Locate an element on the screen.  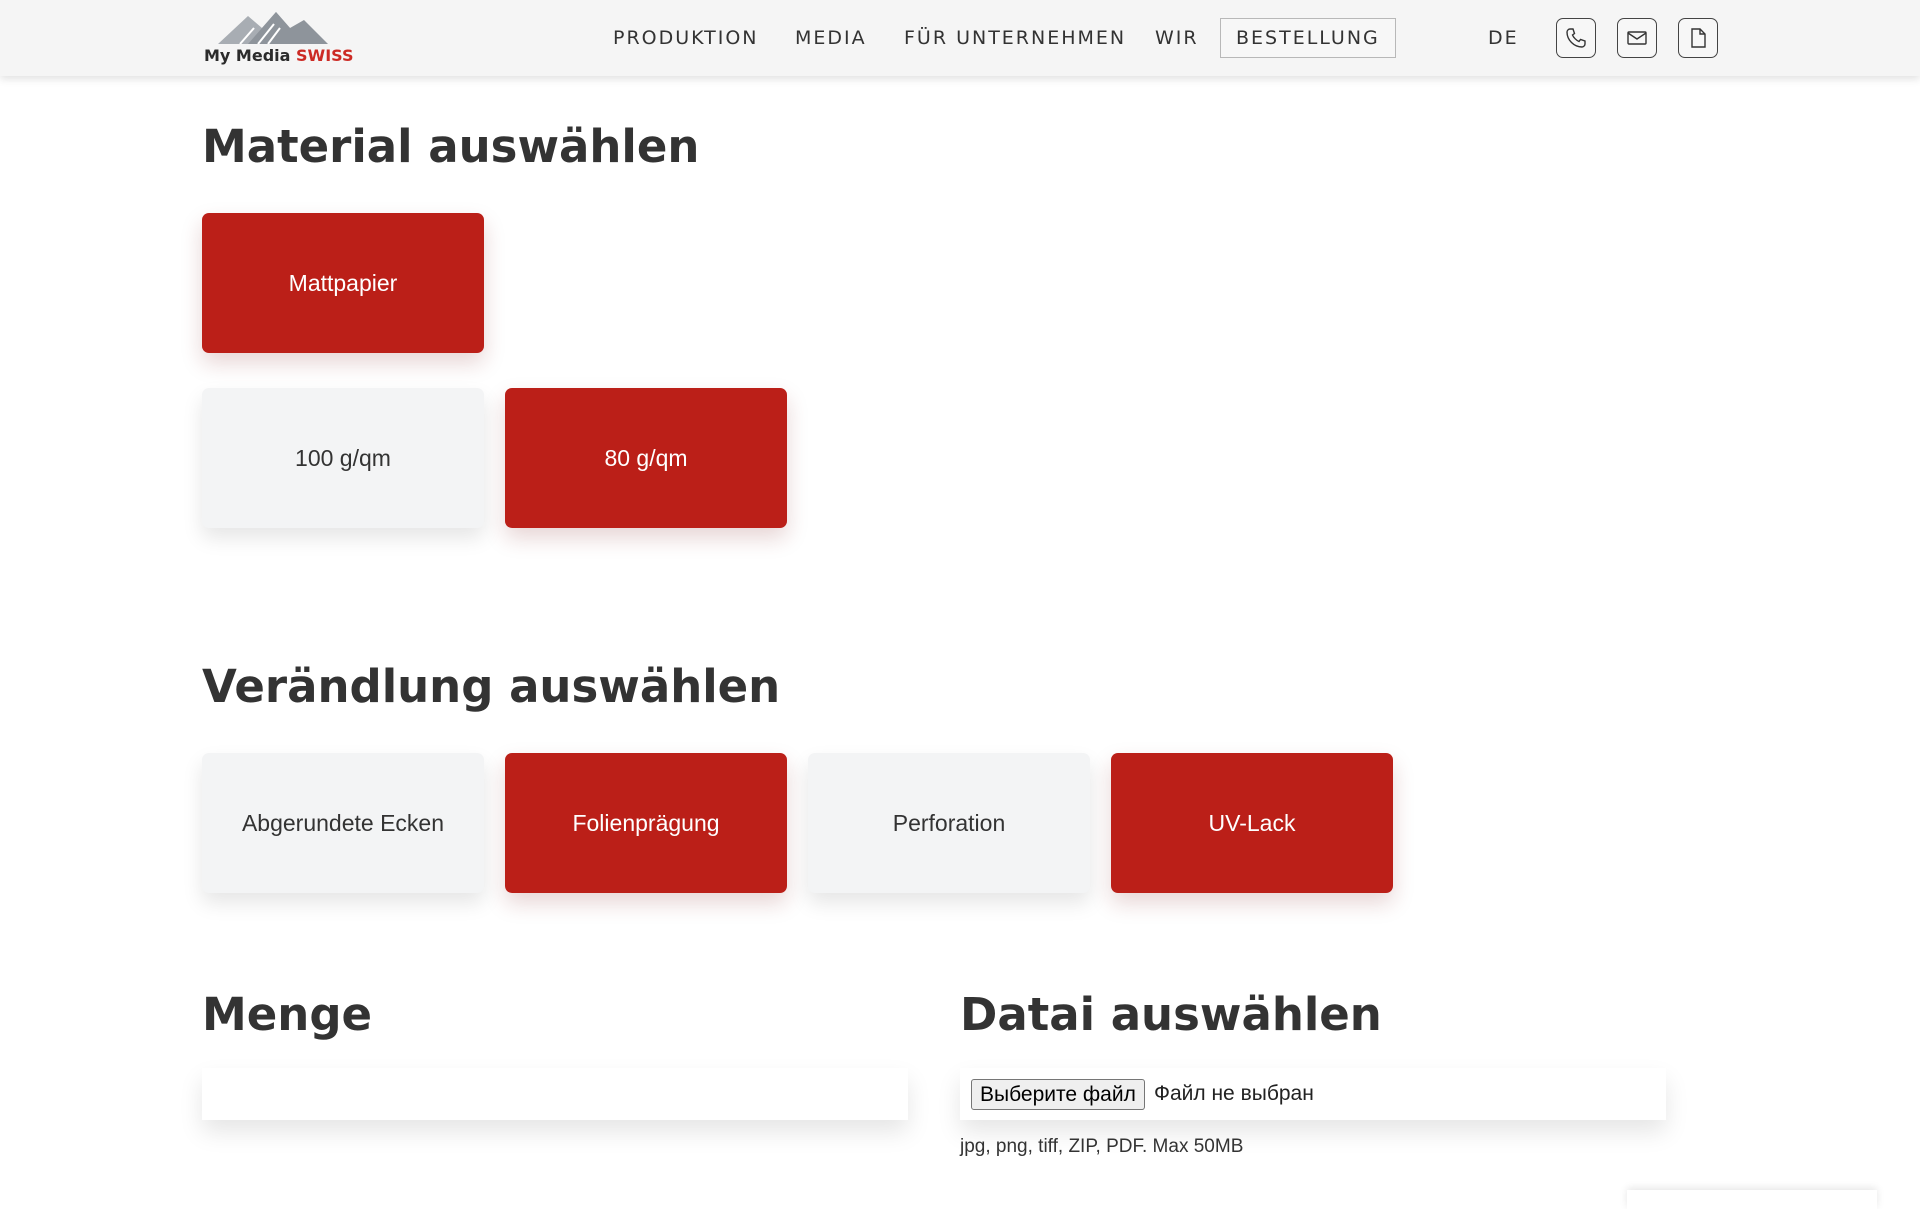
document-button is located at coordinates (1698, 38).